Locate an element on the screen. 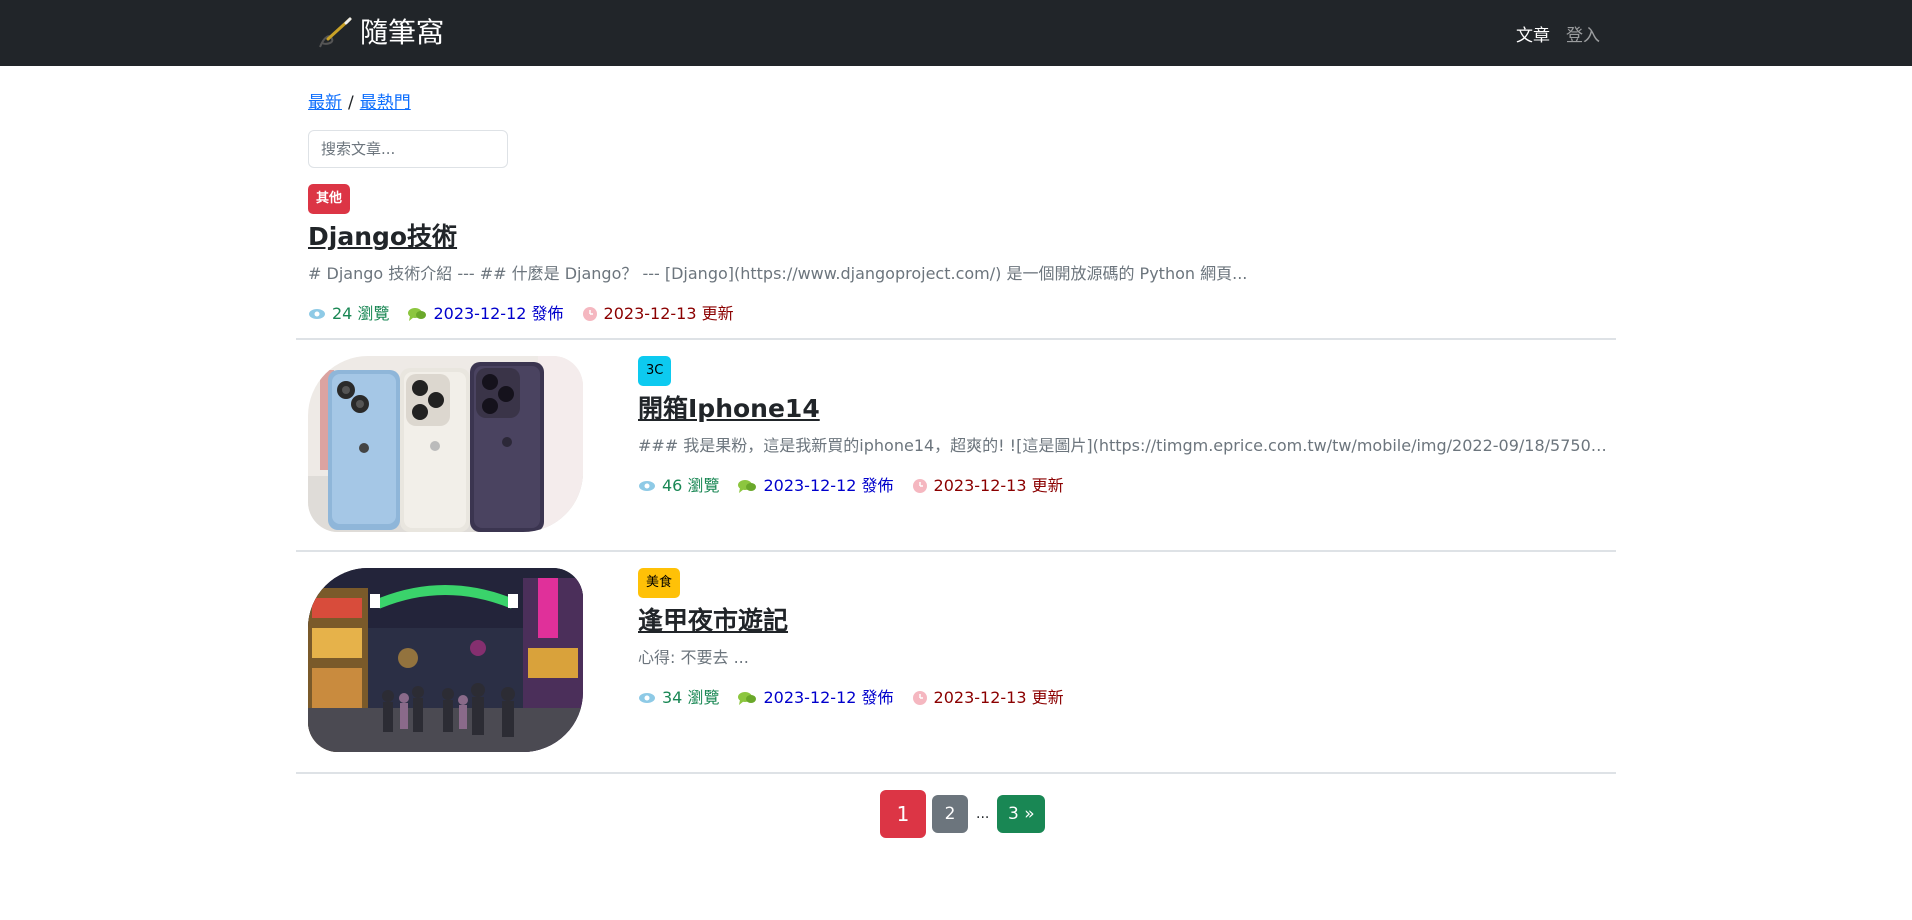  brand-name: 隨筆窩 is located at coordinates (402, 32).